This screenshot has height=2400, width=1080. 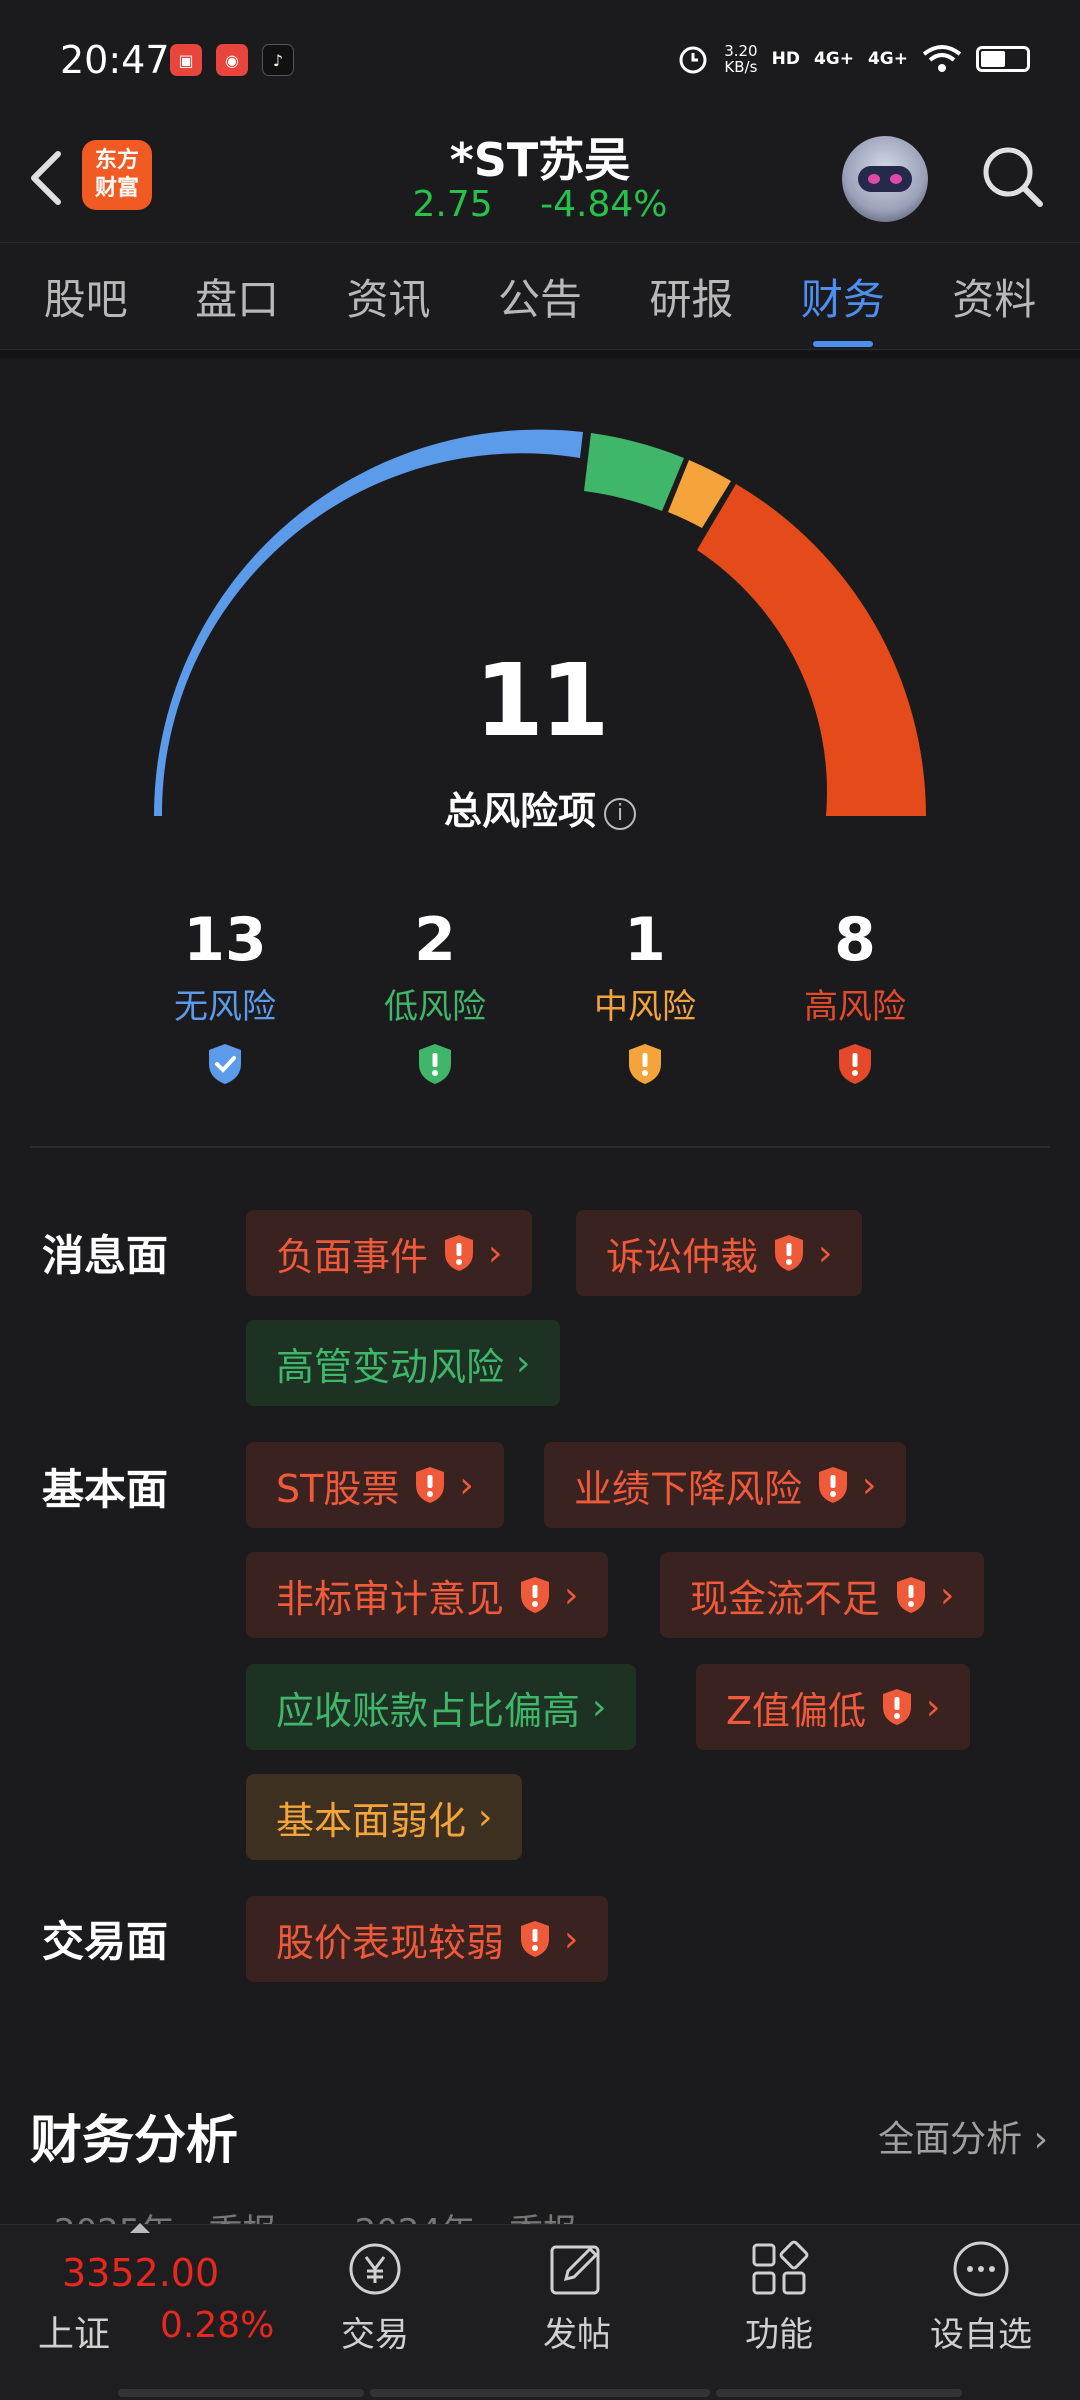 What do you see at coordinates (375, 2297) in the screenshot?
I see `nav-trade: 交易` at bounding box center [375, 2297].